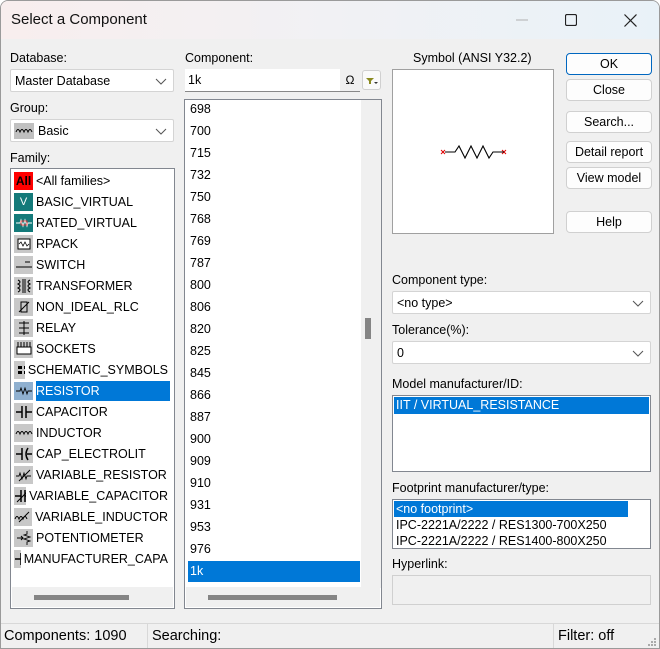 This screenshot has width=660, height=649. Describe the element at coordinates (23, 538) in the screenshot. I see `potentiometer-icon` at that location.